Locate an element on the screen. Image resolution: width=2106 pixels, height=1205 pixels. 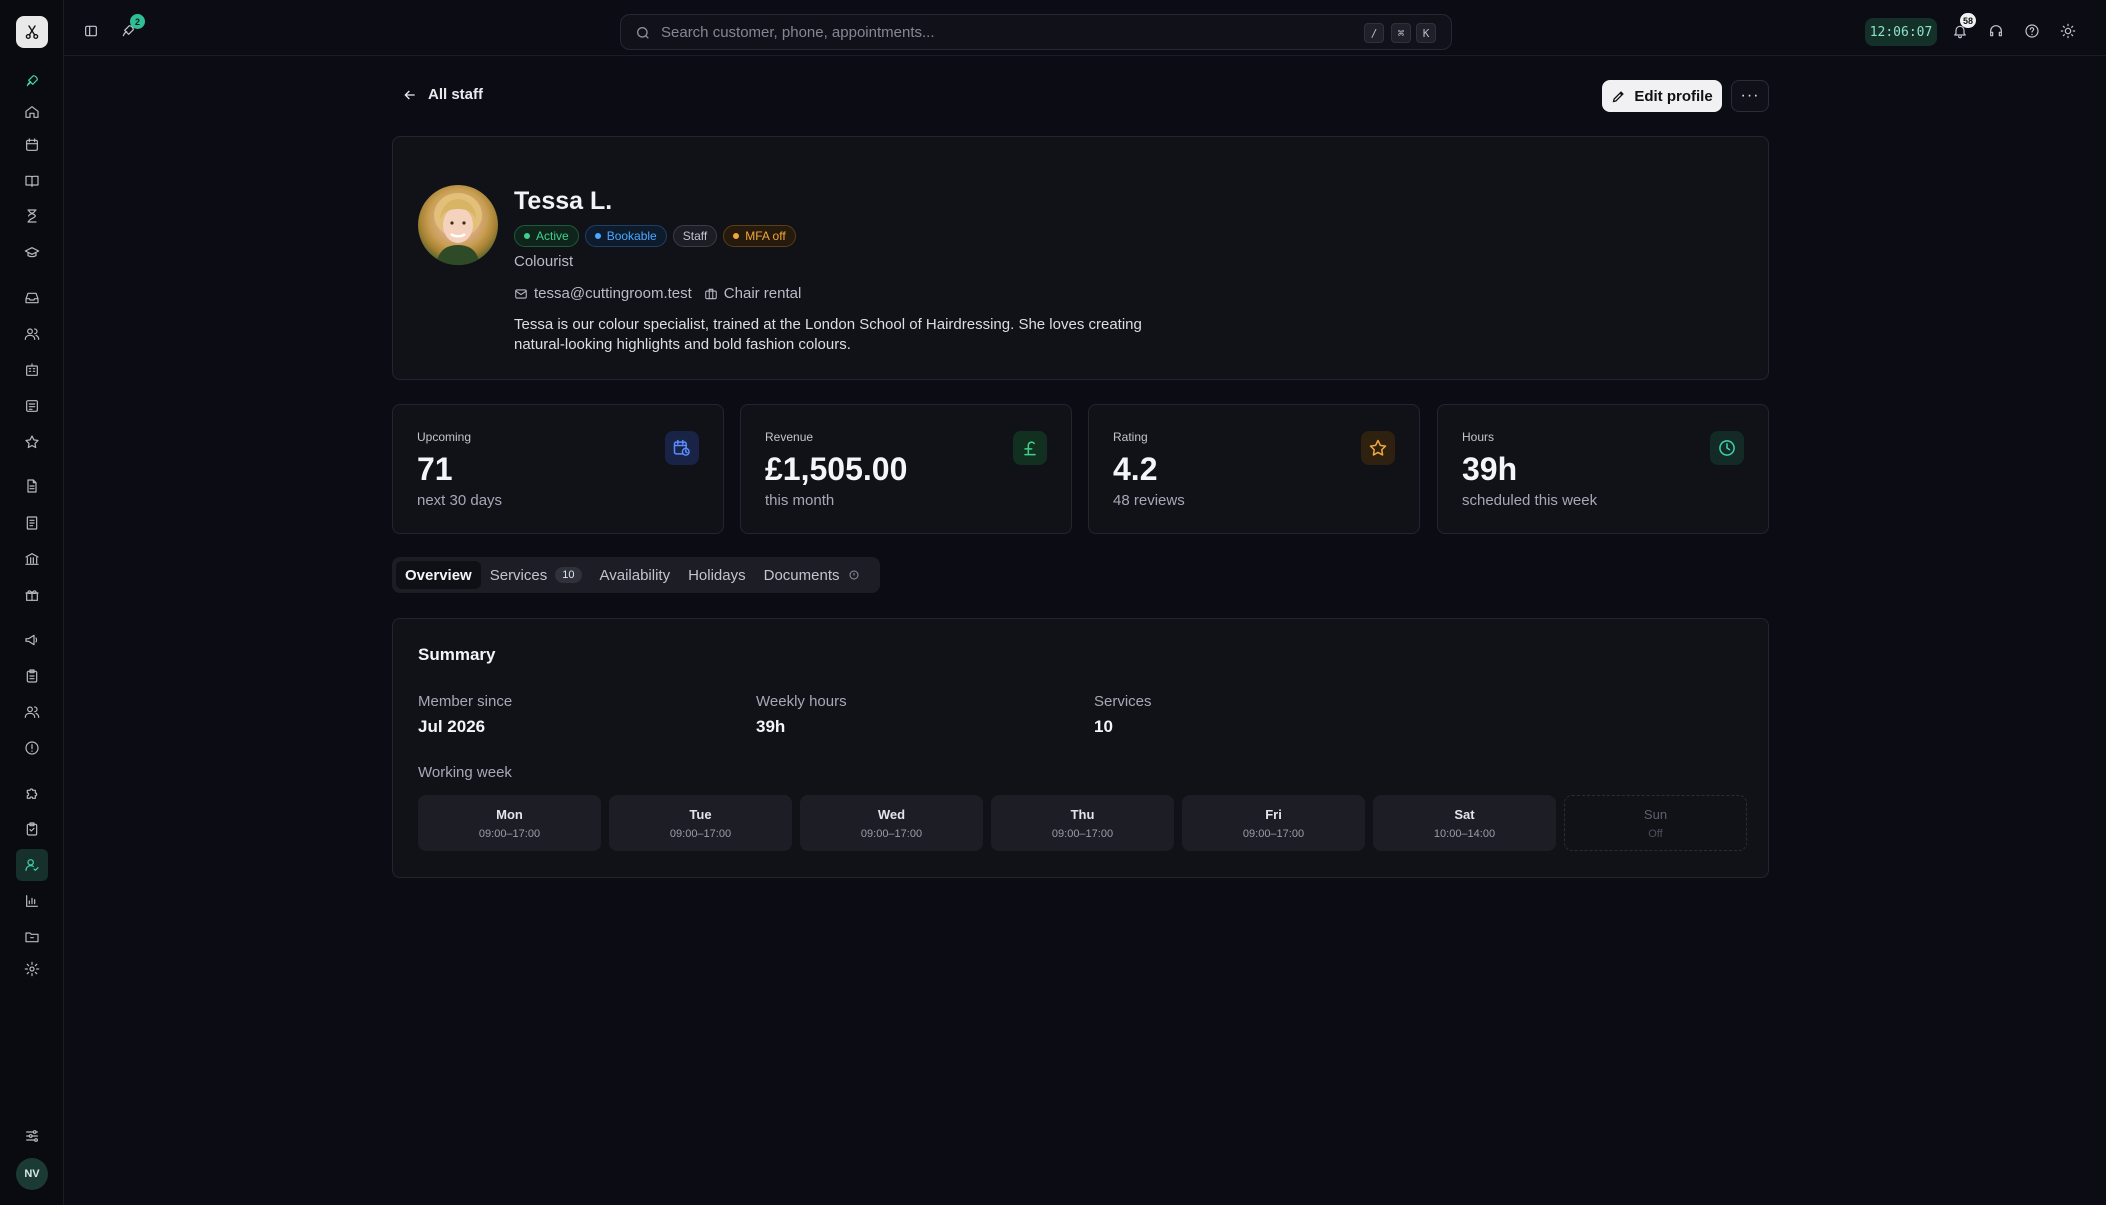
hourglass-icon is located at coordinates (32, 216).